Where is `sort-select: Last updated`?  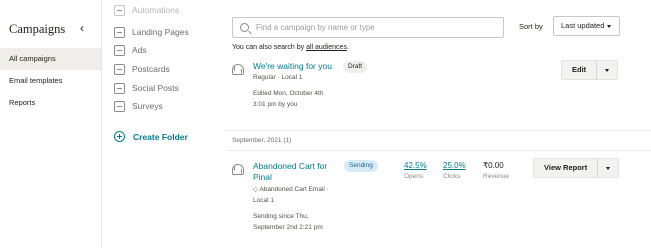
sort-select: Last updated is located at coordinates (586, 26).